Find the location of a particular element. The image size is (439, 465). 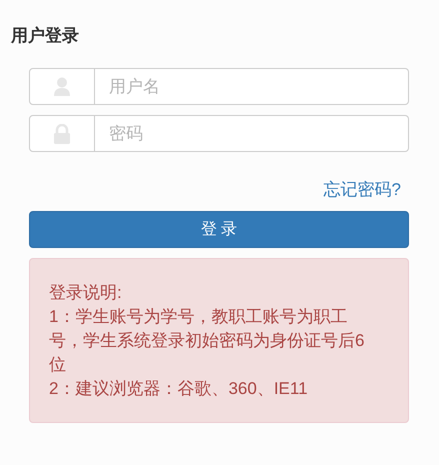

notice-text: 1：学生账号为学号，教职工账号为职工号，学生系统登录初始密码为身份证号后6位 is located at coordinates (207, 341).